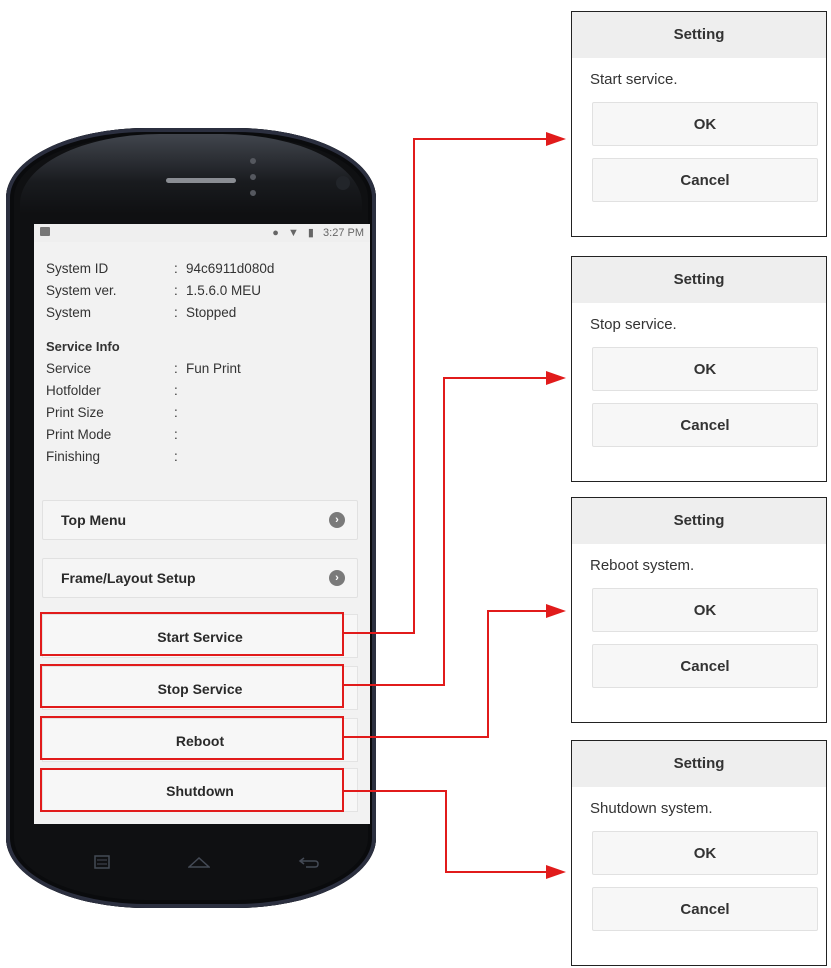  I want to click on dialog-shutdown: Setting Shutdown system. OK Cancel, so click(699, 853).